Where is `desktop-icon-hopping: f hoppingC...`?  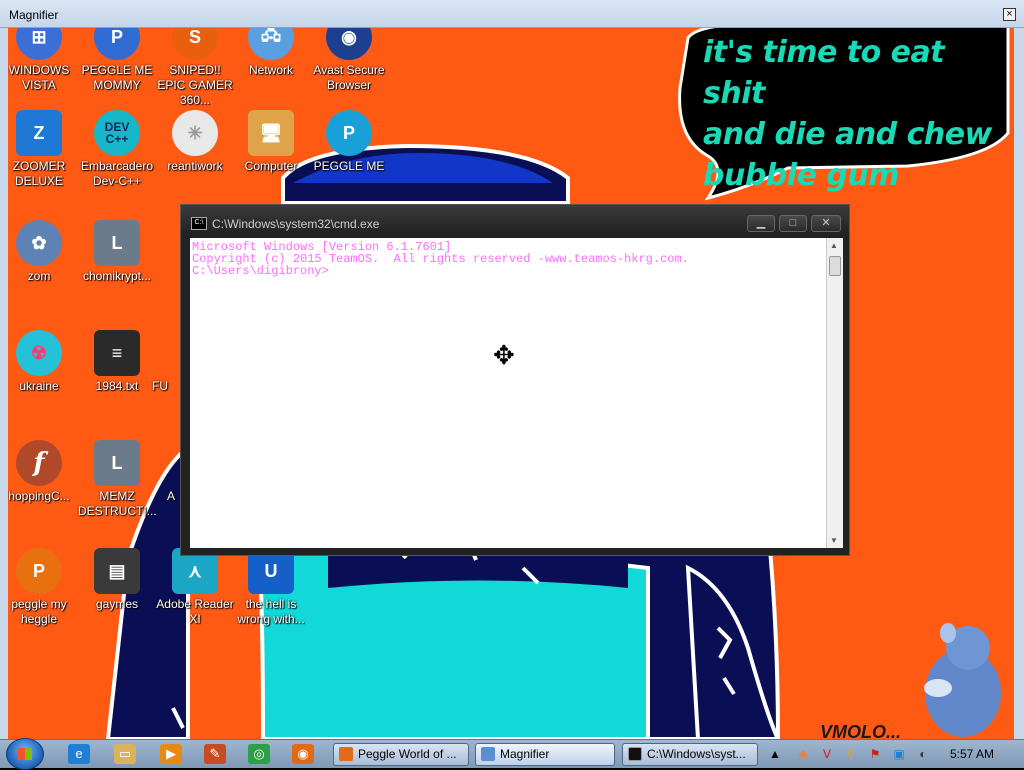 desktop-icon-hopping: f hoppingC... is located at coordinates (43, 472).